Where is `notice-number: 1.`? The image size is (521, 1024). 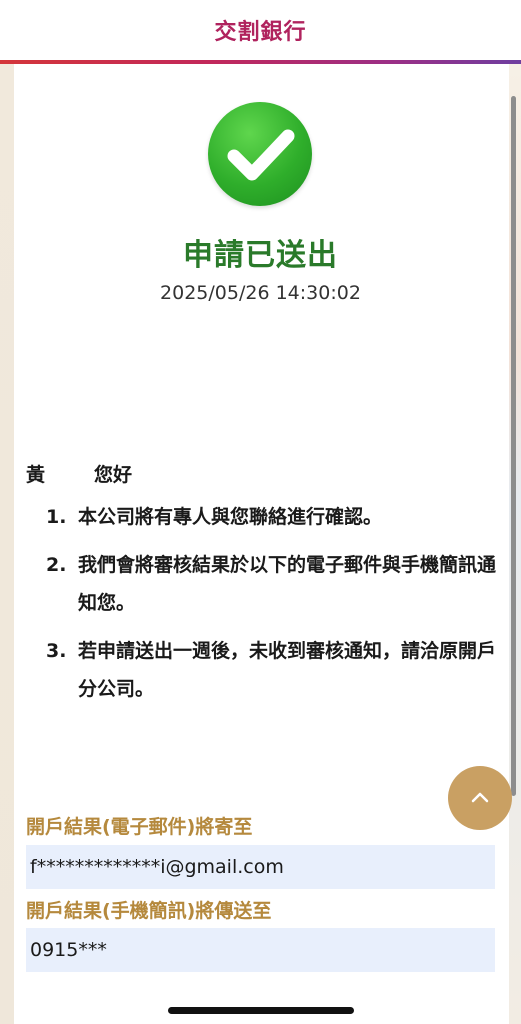
notice-number: 1. is located at coordinates (56, 517).